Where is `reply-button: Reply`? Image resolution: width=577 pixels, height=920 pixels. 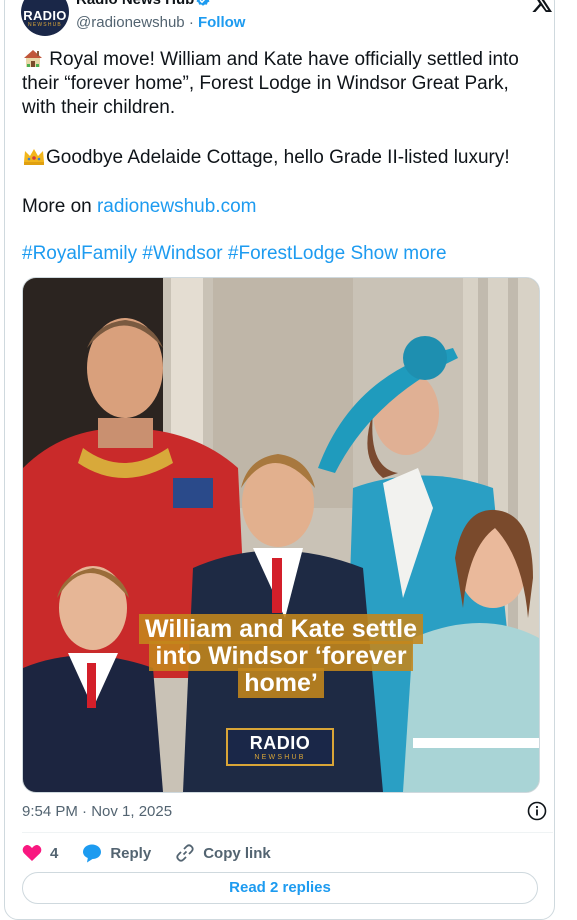 reply-button: Reply is located at coordinates (116, 853).